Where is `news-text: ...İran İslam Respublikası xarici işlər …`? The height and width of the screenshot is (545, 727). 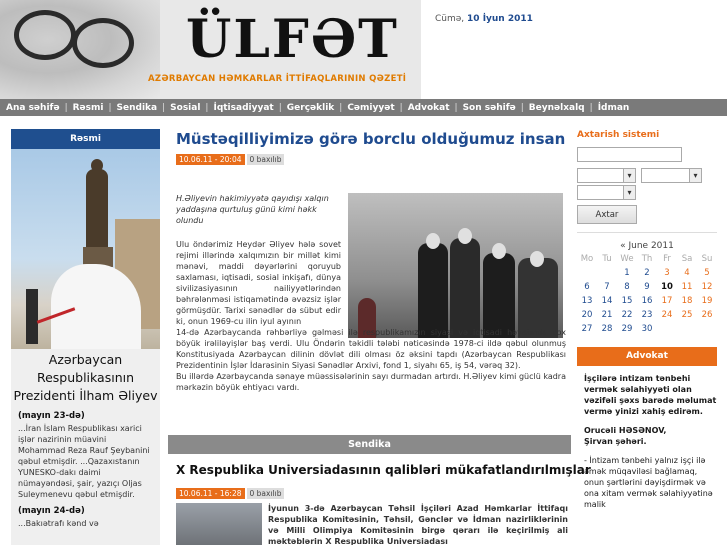 news-text: ...İran İslam Respublikası xarici işlər … is located at coordinates (85, 461).